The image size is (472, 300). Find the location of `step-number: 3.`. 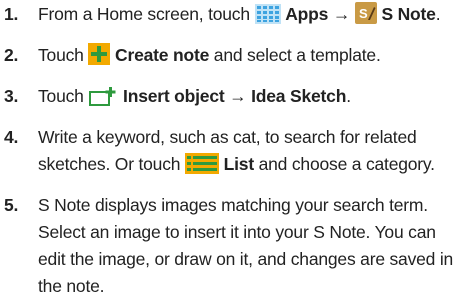

step-number: 3. is located at coordinates (11, 96).